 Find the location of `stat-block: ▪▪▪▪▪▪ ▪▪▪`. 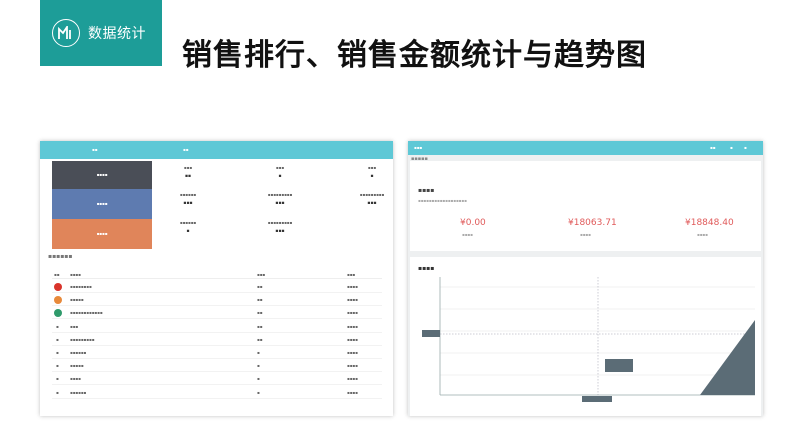

stat-block: ▪▪▪▪▪▪ ▪▪▪ is located at coordinates (188, 199).